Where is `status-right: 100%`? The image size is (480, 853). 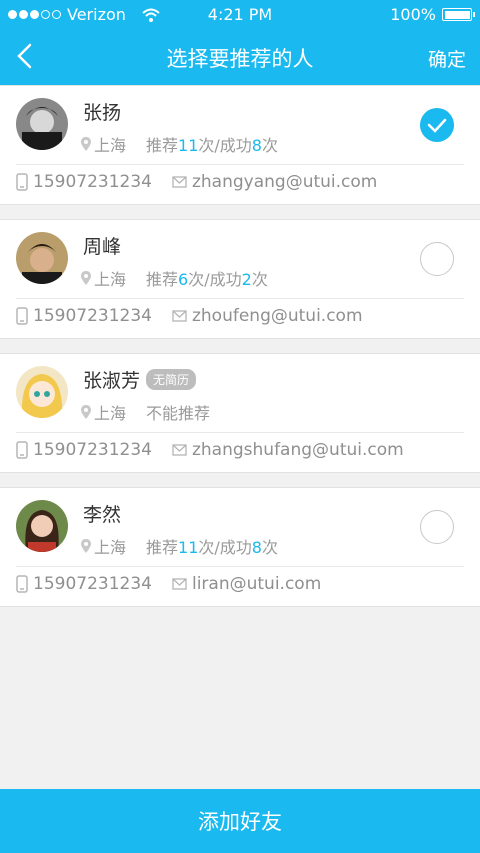
status-right: 100% is located at coordinates (432, 14).